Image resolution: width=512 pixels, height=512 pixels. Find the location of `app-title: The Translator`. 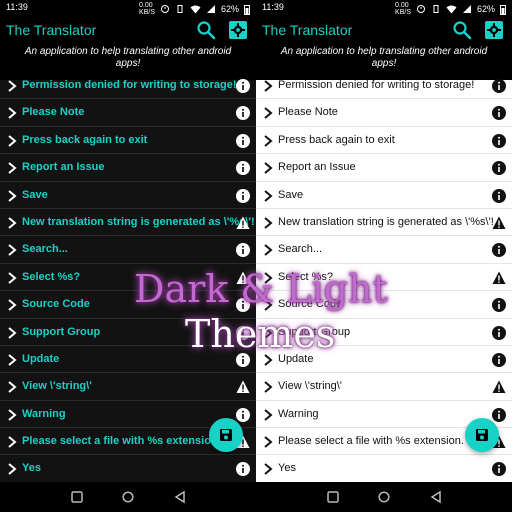

app-title: The Translator is located at coordinates (51, 30).